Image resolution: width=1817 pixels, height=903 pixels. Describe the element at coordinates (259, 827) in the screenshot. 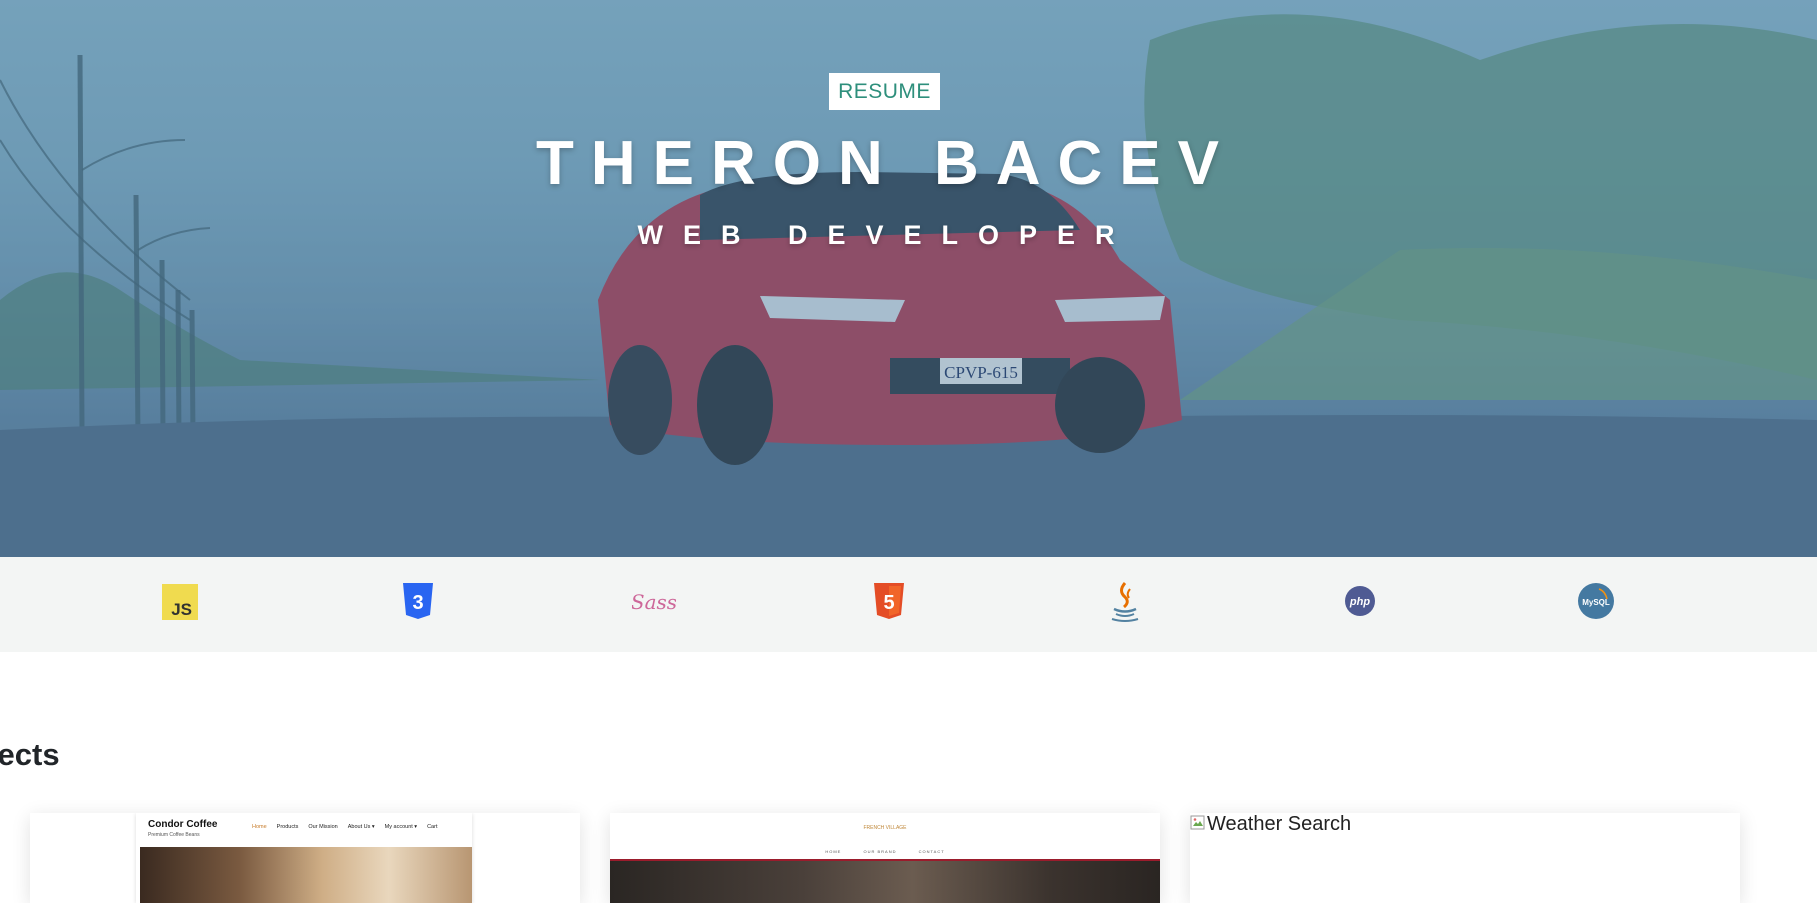

I see `project-site-nav-item: Home` at that location.